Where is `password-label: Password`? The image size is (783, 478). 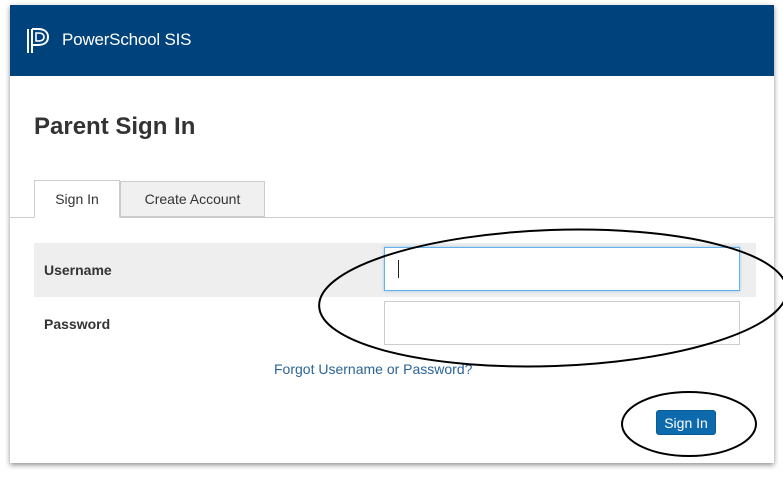
password-label: Password is located at coordinates (77, 324).